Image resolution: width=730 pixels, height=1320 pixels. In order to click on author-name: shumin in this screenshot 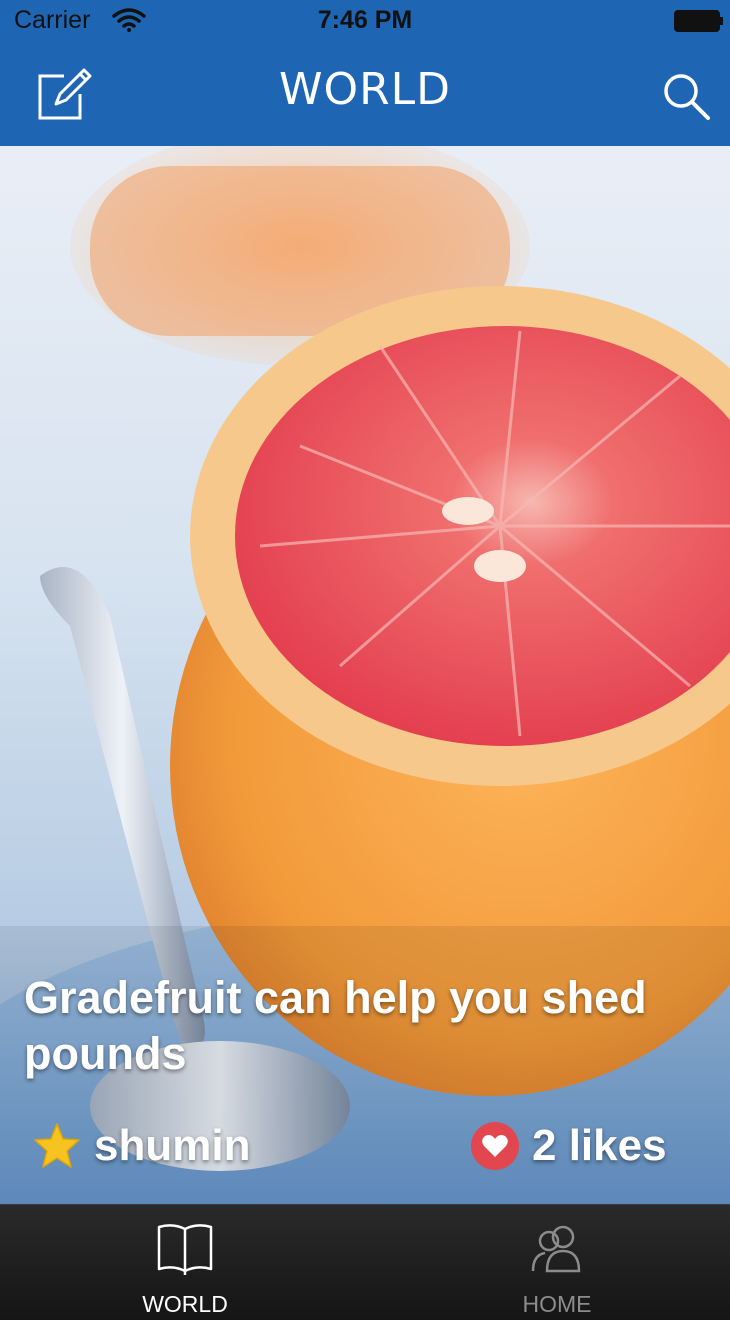, I will do `click(172, 1145)`.